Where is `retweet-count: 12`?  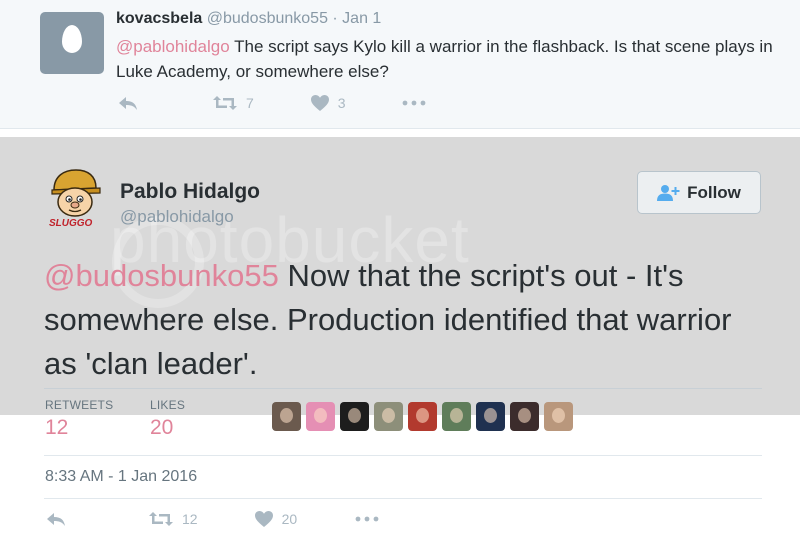
retweet-count: 12 is located at coordinates (190, 519).